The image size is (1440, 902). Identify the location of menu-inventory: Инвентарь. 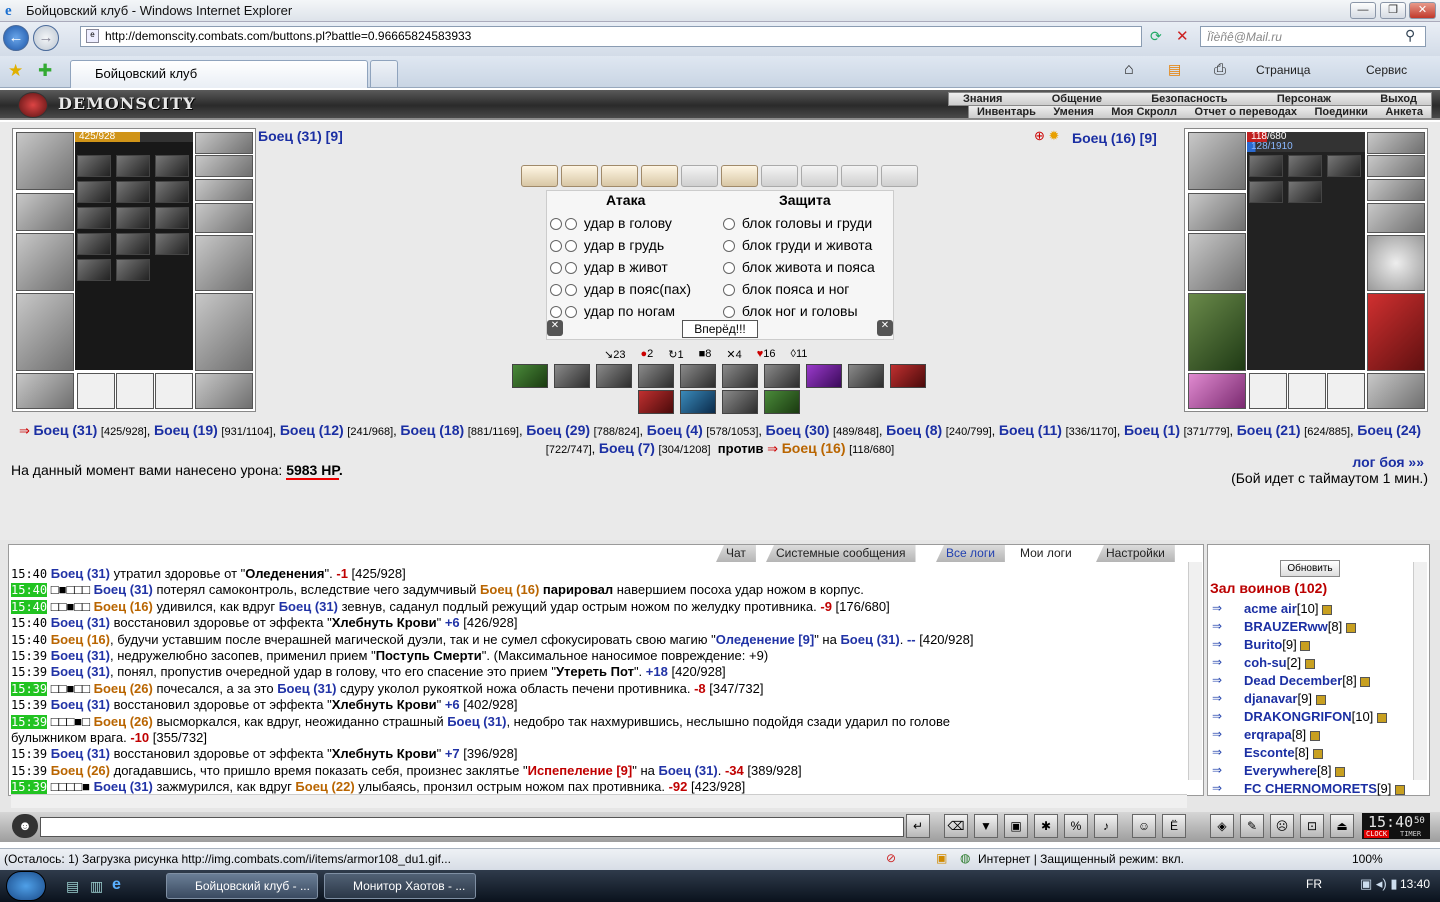
(1006, 112).